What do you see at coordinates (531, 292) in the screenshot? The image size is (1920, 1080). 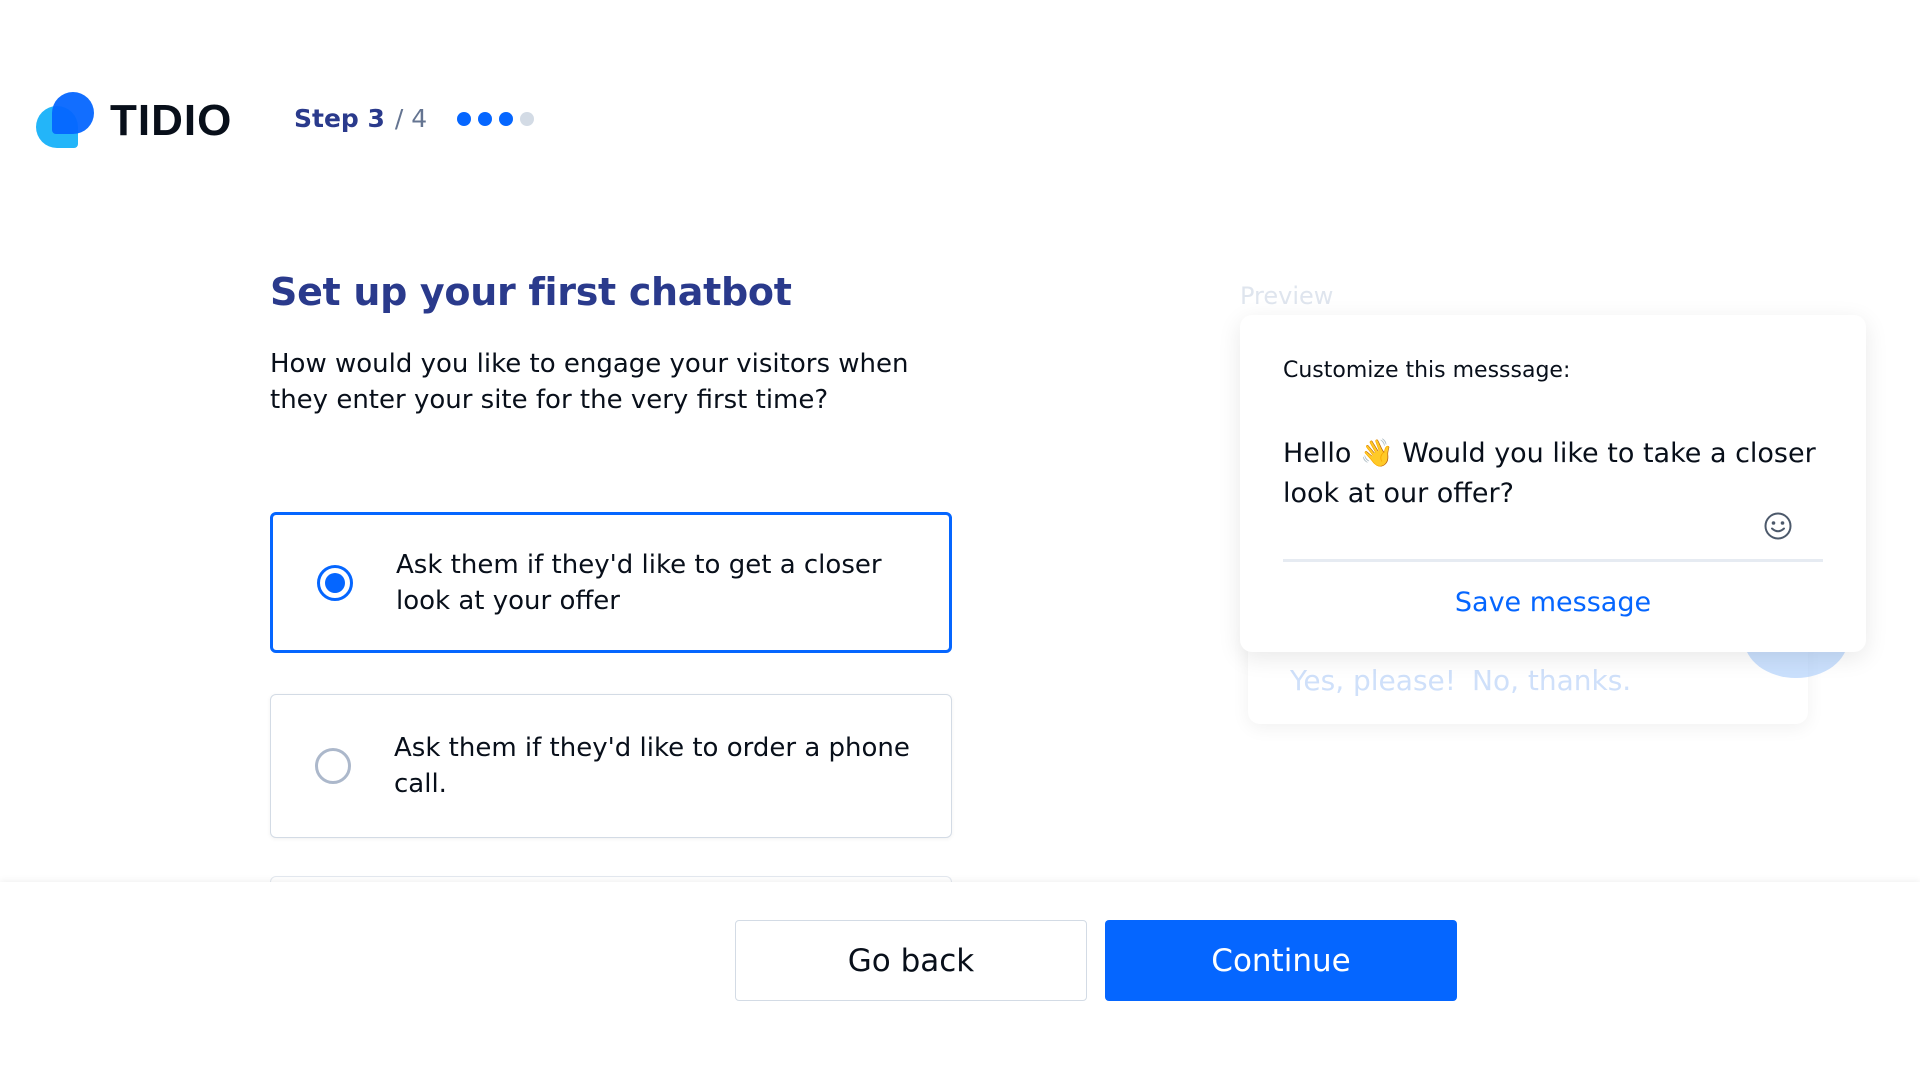 I see `page-title: Set up your first chatbot` at bounding box center [531, 292].